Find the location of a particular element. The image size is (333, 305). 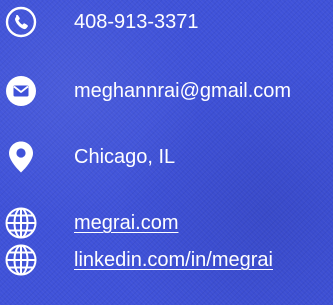

contact-location-row: Chicago, IL is located at coordinates (166, 157).